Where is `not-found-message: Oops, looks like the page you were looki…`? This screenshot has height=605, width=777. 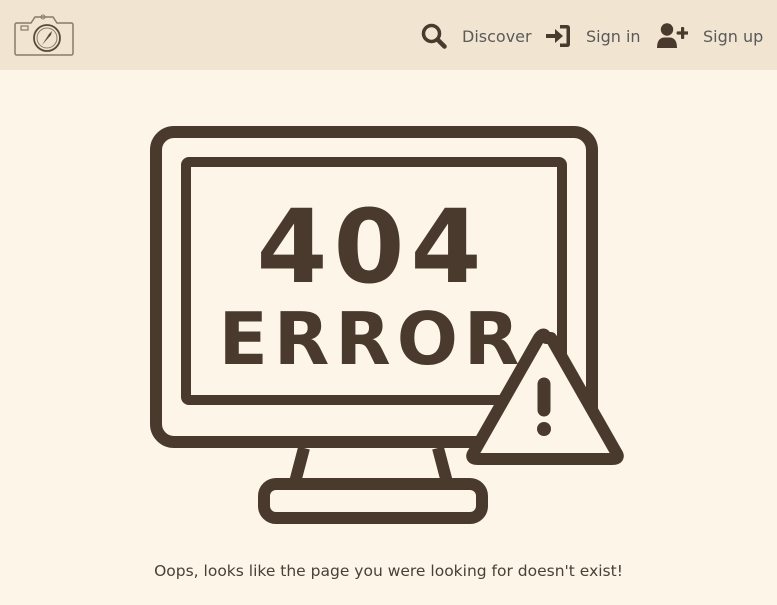
not-found-message: Oops, looks like the page you were looki… is located at coordinates (388, 571).